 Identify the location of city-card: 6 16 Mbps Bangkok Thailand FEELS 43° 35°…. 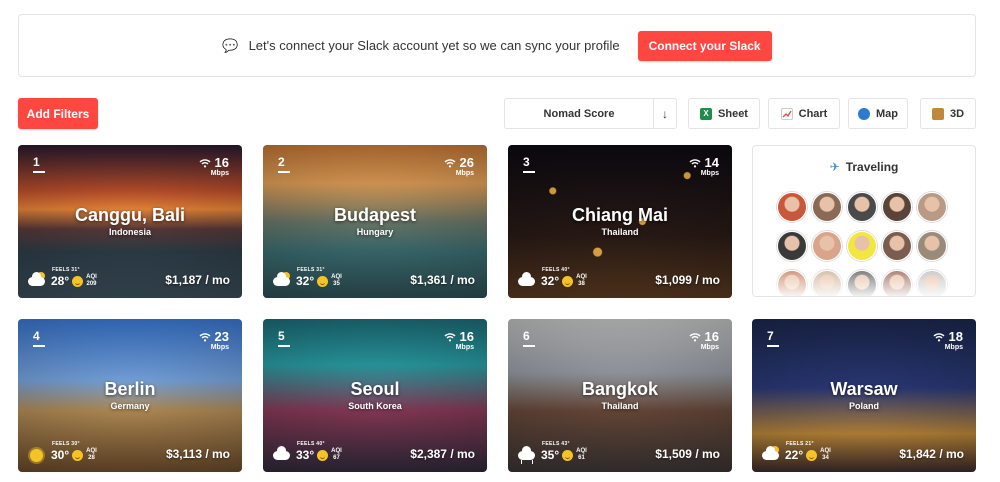
(620, 395).